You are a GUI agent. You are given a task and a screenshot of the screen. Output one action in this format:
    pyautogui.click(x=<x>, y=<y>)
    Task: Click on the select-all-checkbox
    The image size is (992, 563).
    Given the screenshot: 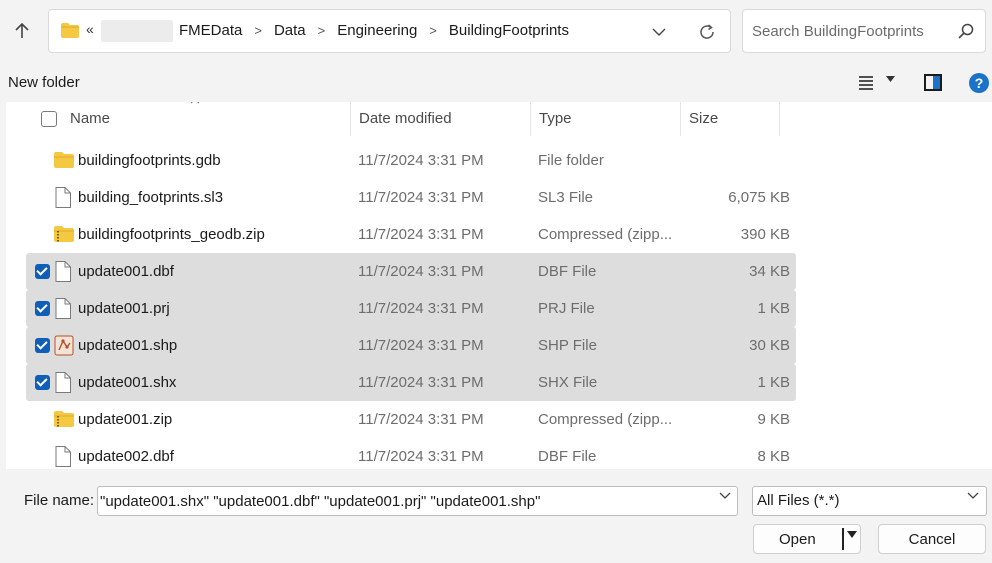 What is the action you would take?
    pyautogui.click(x=49, y=119)
    